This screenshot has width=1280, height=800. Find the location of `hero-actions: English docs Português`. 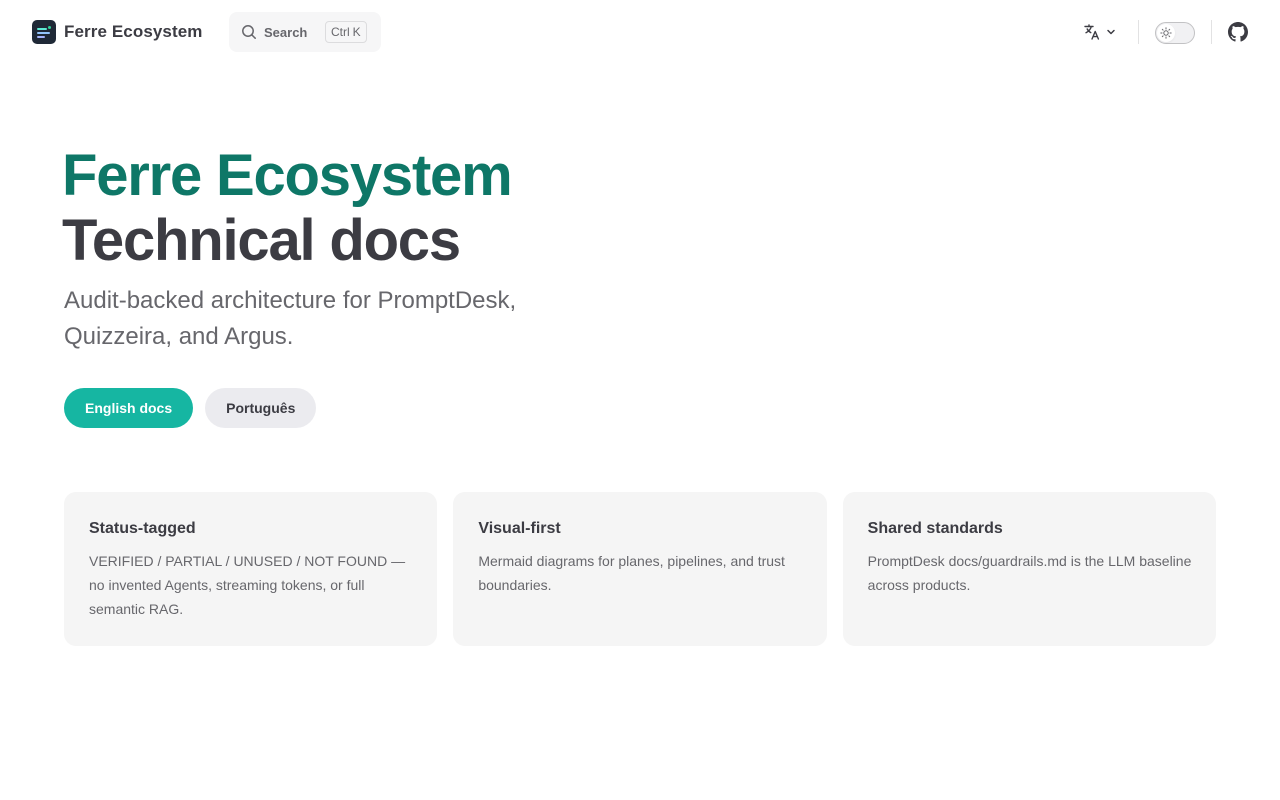

hero-actions: English docs Português is located at coordinates (190, 408).